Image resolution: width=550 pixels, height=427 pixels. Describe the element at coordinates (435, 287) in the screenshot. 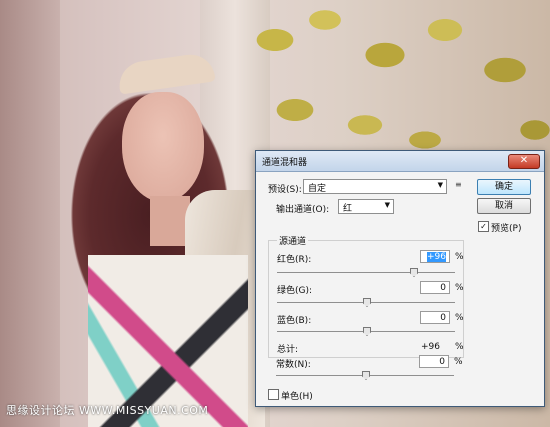

I see `green-value-field: 0` at that location.